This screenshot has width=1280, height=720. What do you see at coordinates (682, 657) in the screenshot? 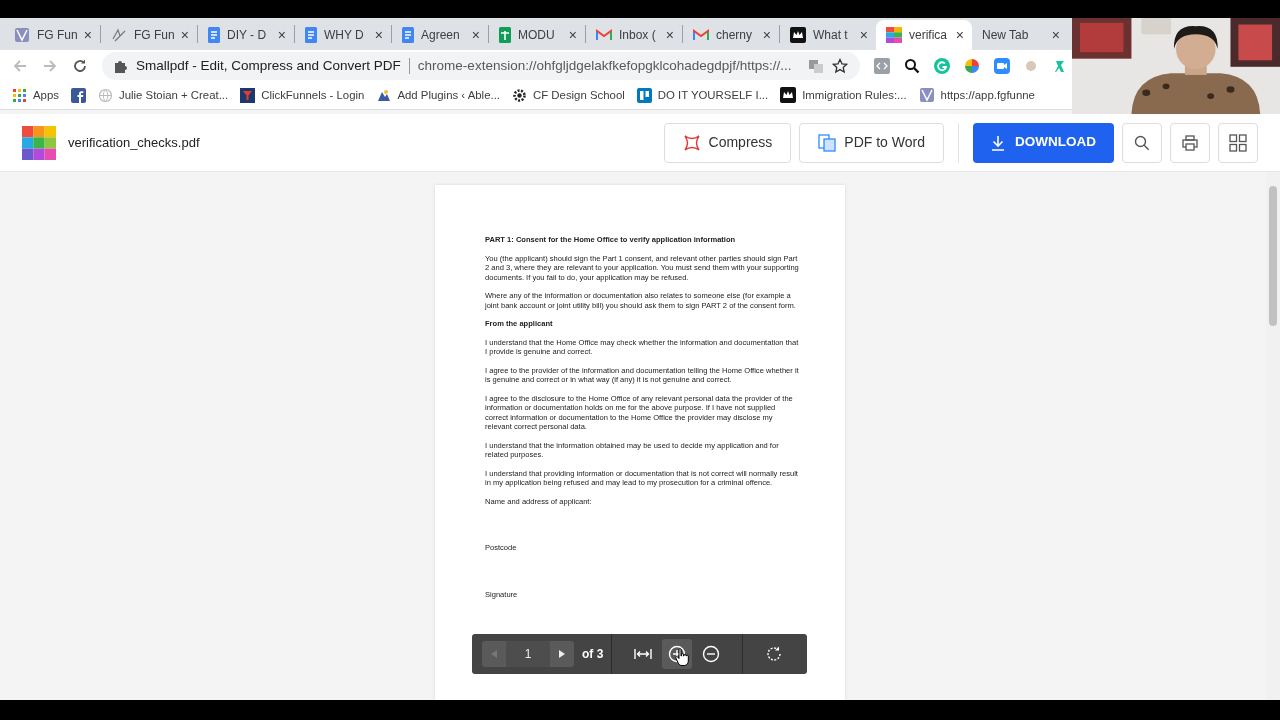
I see `hand-cursor-icon` at bounding box center [682, 657].